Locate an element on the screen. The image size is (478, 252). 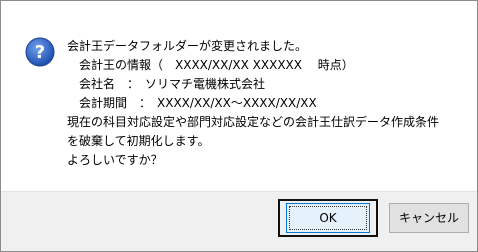
message-line: 現在の科目対応設定や部門対応設定などの会計王仕訳データ作成条件 is located at coordinates (253, 122).